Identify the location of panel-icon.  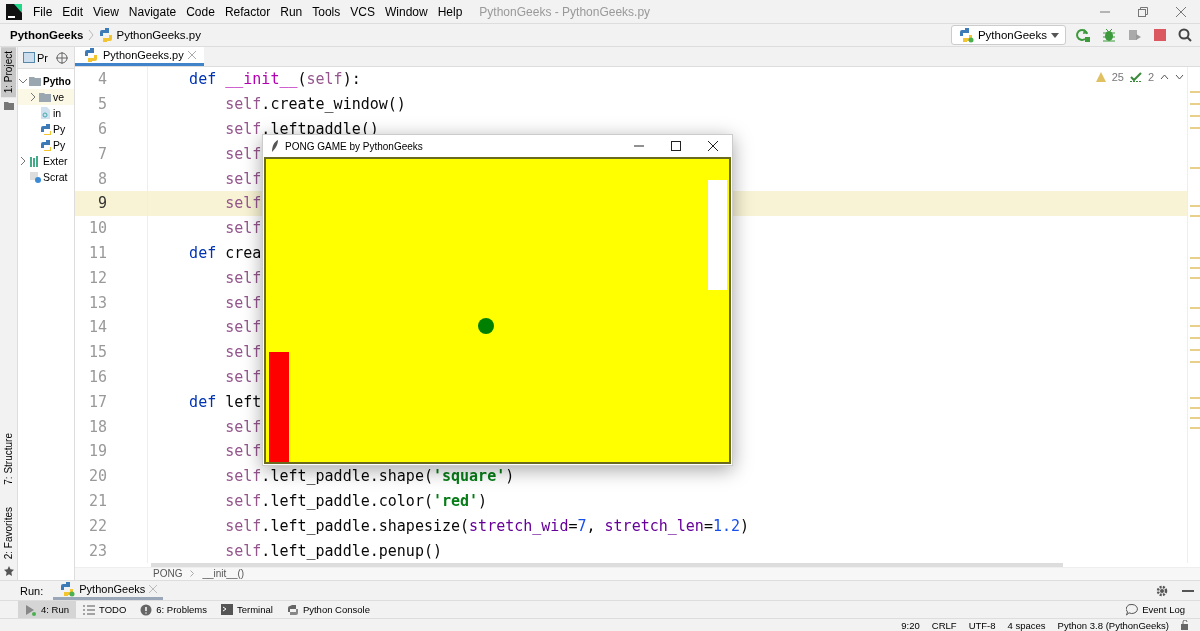
(29, 57).